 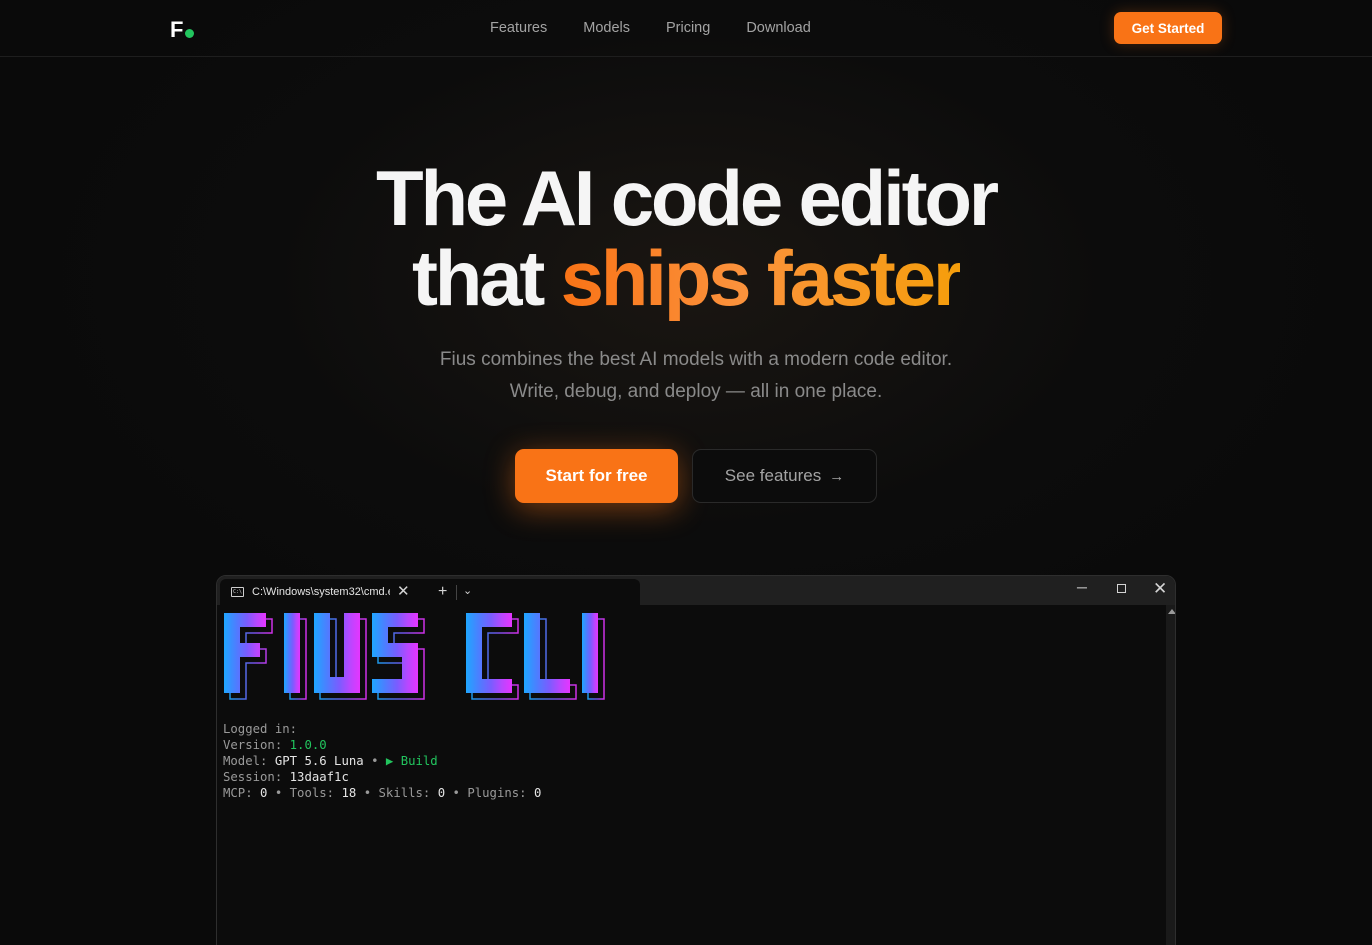 I want to click on plugins-value: 0, so click(x=537, y=792).